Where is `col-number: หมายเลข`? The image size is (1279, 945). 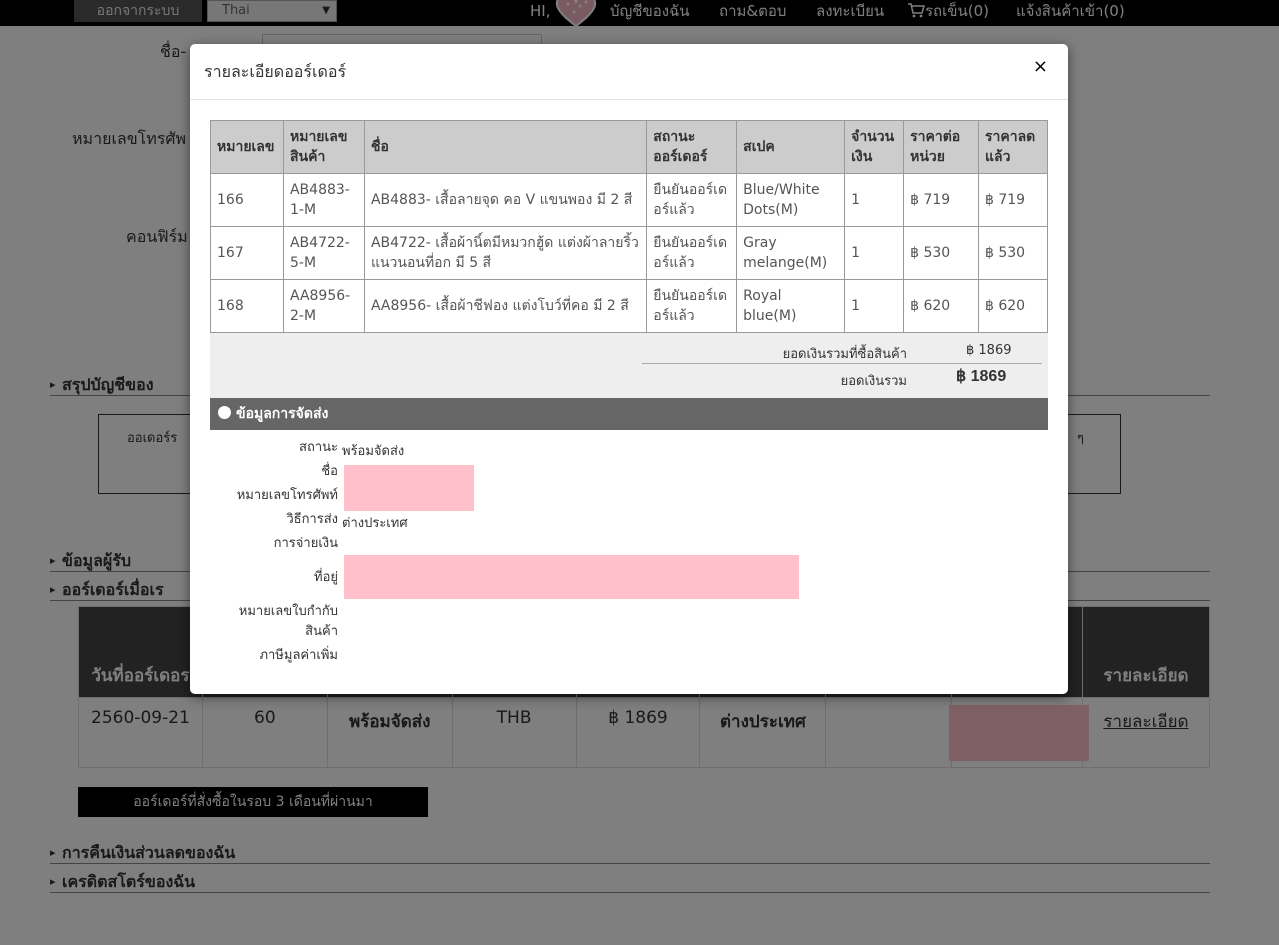
col-number: หมายเลข is located at coordinates (247, 147).